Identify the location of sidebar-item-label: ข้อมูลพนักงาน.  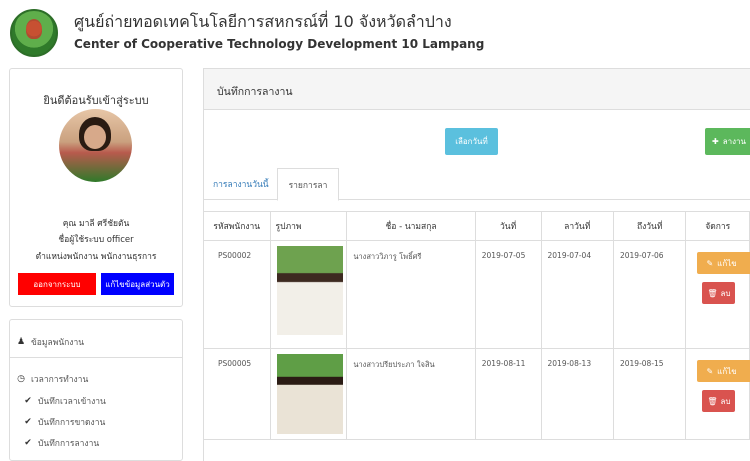
(58, 343).